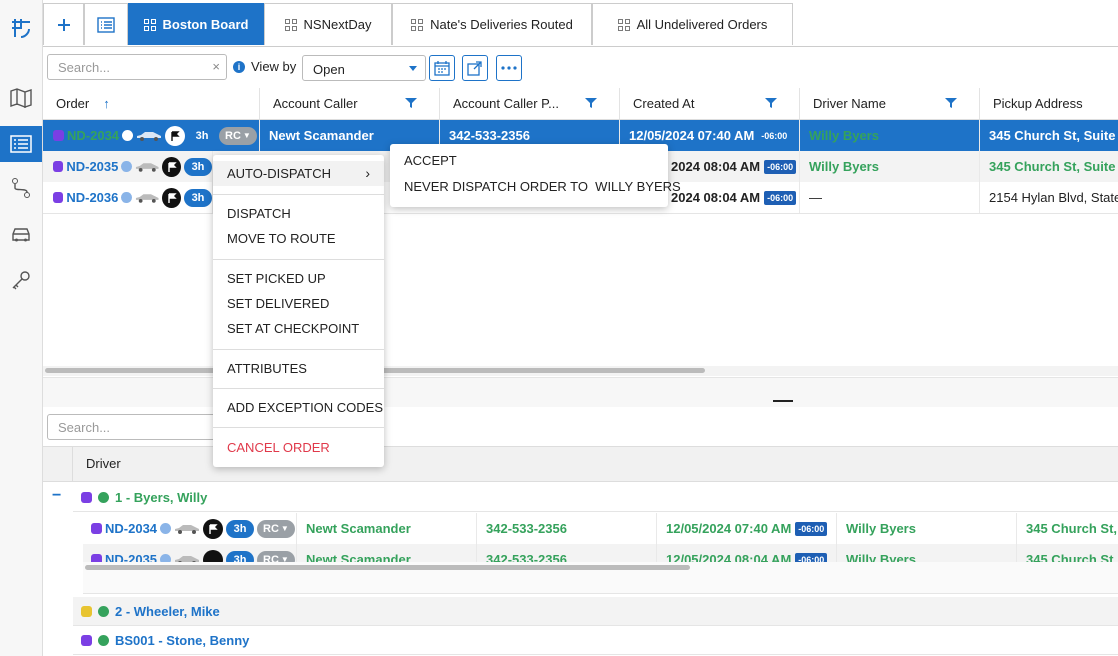 This screenshot has width=1118, height=656. I want to click on column-header-order: Order ↑, so click(151, 103).